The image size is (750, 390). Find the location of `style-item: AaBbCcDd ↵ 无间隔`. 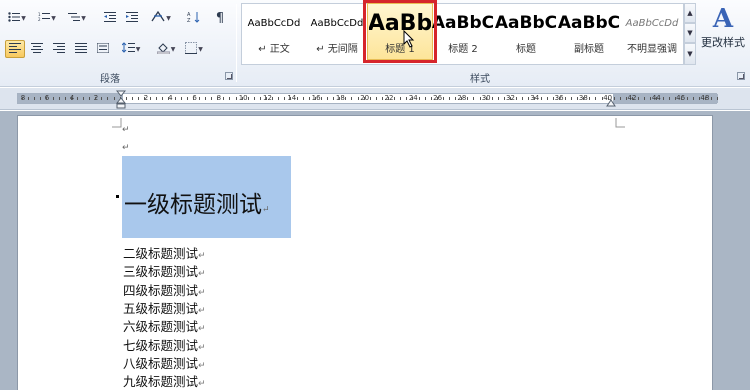

style-item: AaBbCcDd ↵ 无间隔 is located at coordinates (337, 33).